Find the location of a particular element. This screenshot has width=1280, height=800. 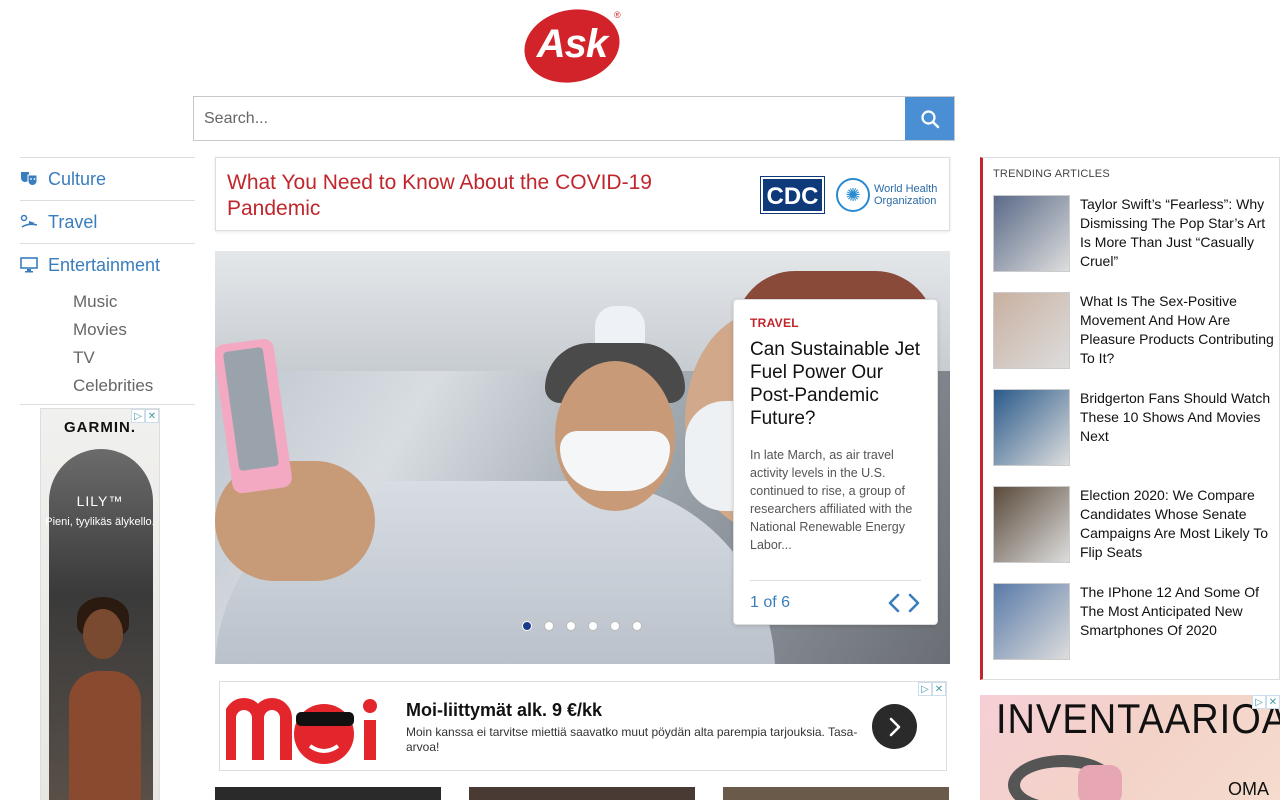

nav-label-travel: Travel is located at coordinates (73, 221).